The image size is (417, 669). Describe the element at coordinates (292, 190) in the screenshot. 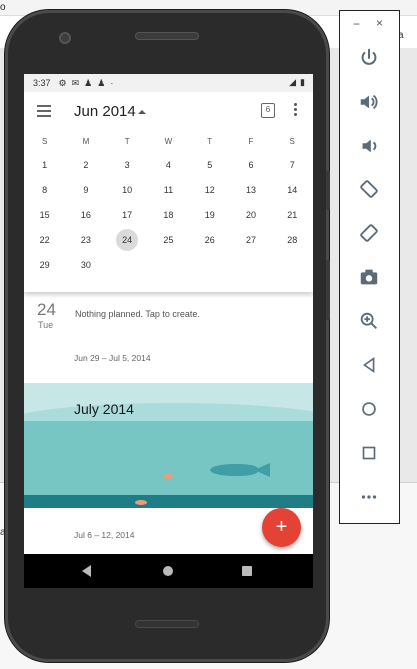

I see `calendar-day: 14` at that location.